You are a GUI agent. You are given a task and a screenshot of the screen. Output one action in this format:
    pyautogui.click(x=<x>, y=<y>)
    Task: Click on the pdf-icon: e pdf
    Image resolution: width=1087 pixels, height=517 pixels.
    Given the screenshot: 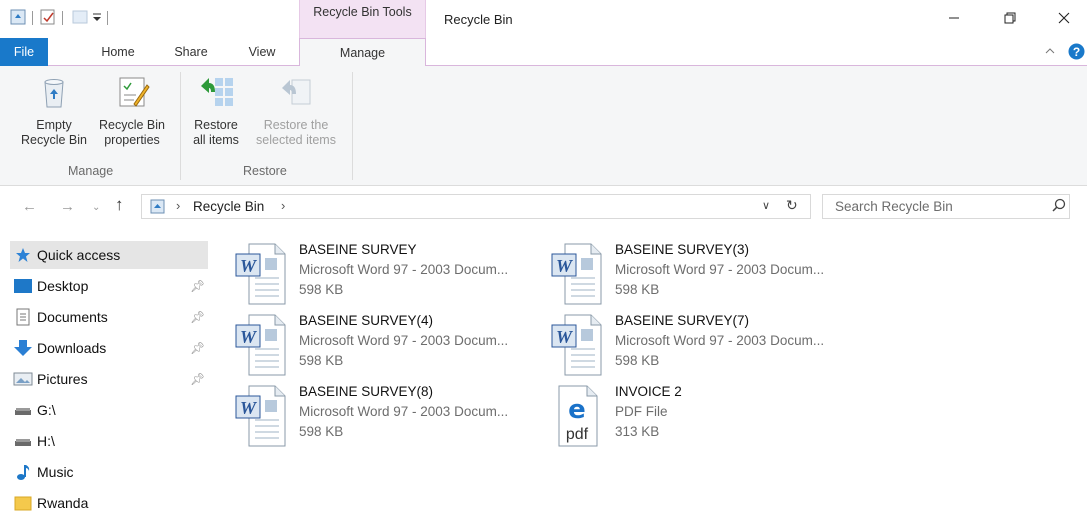 What is the action you would take?
    pyautogui.click(x=577, y=416)
    